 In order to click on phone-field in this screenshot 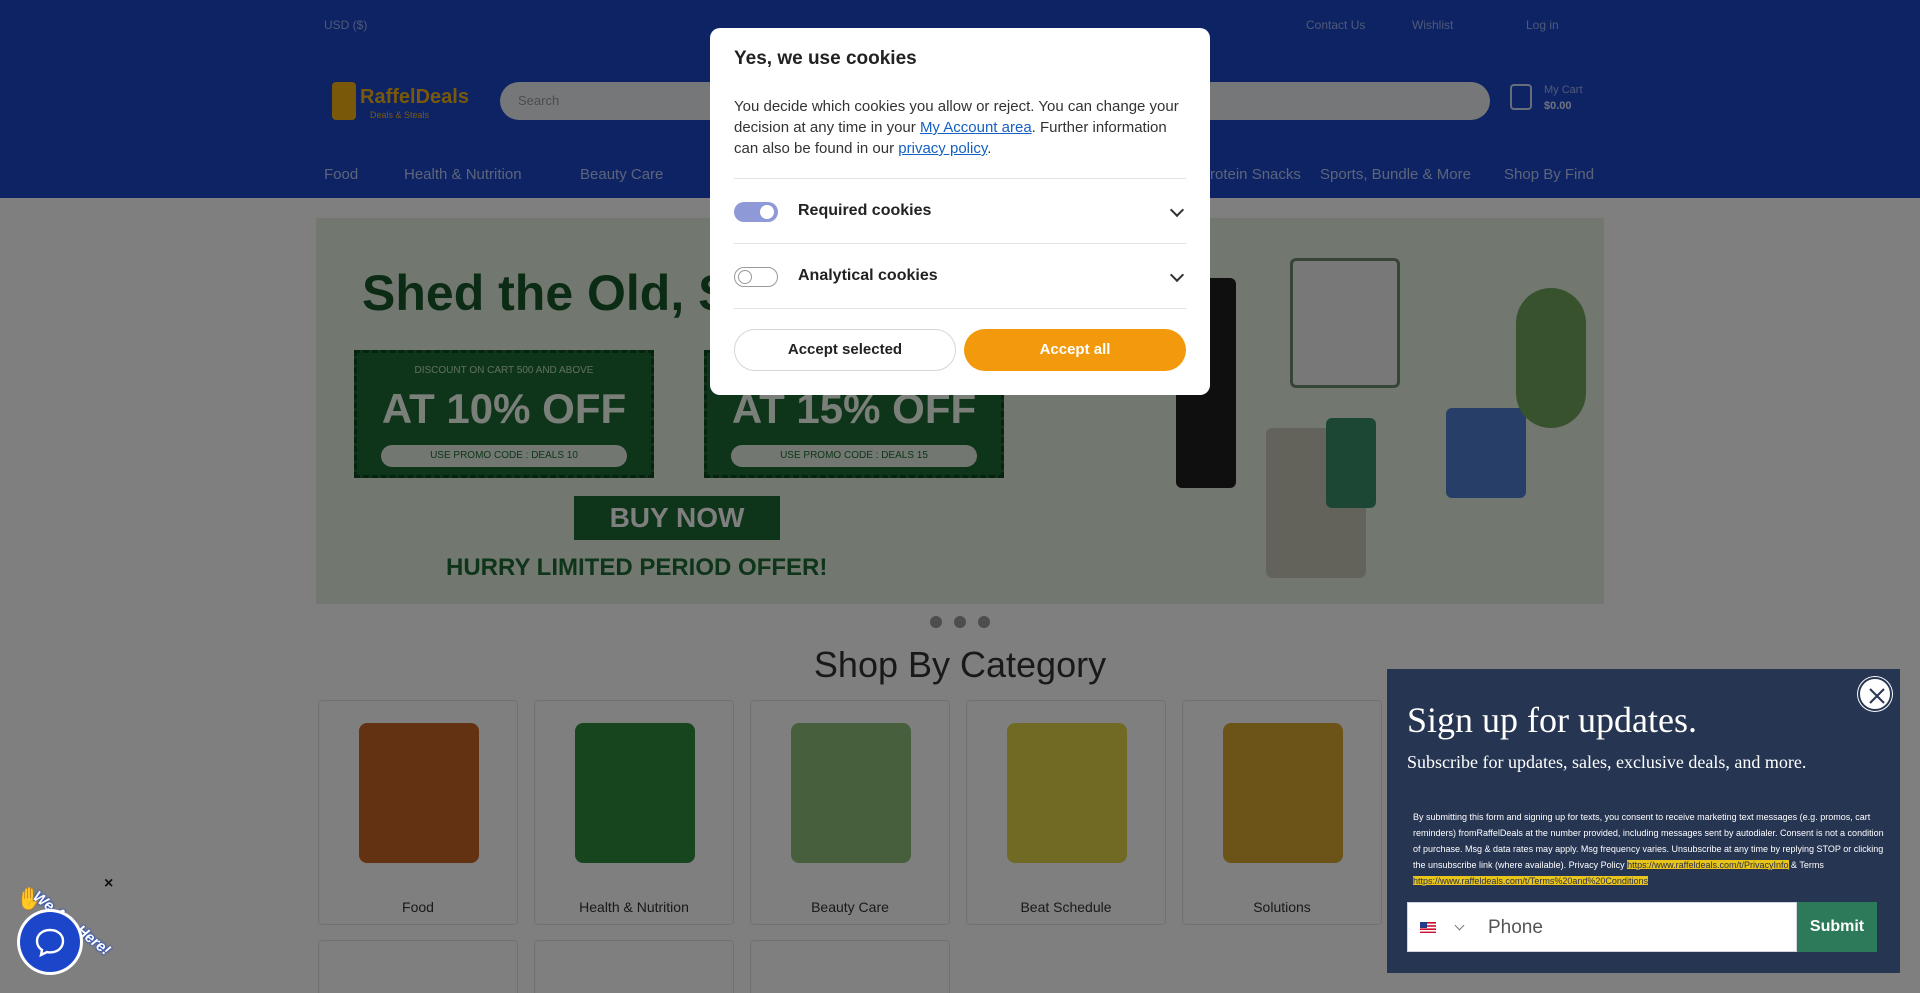, I will do `click(1602, 927)`.